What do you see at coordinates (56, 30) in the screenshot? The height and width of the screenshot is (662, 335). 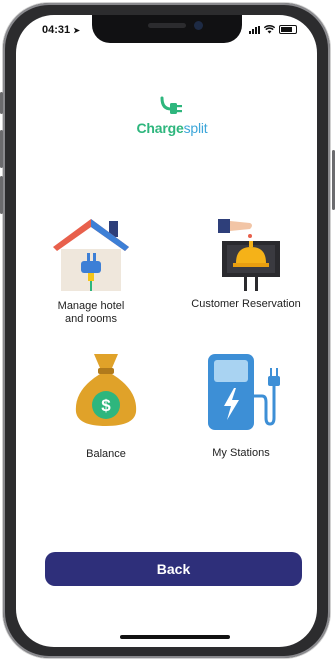 I see `status-time-text: 04:31` at bounding box center [56, 30].